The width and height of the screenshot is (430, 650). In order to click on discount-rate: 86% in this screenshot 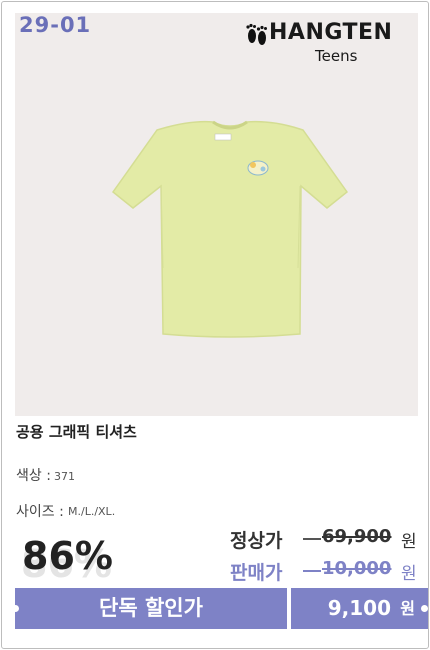, I will do `click(67, 556)`.